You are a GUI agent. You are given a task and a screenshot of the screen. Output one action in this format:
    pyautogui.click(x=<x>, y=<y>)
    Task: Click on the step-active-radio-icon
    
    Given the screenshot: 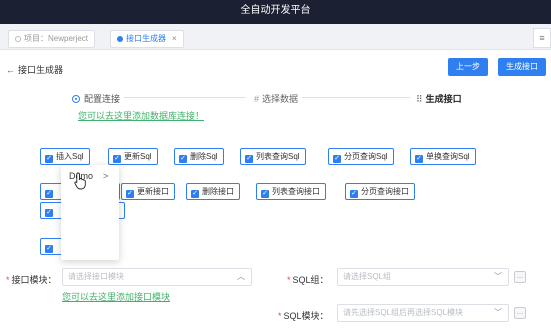 What is the action you would take?
    pyautogui.click(x=76, y=99)
    